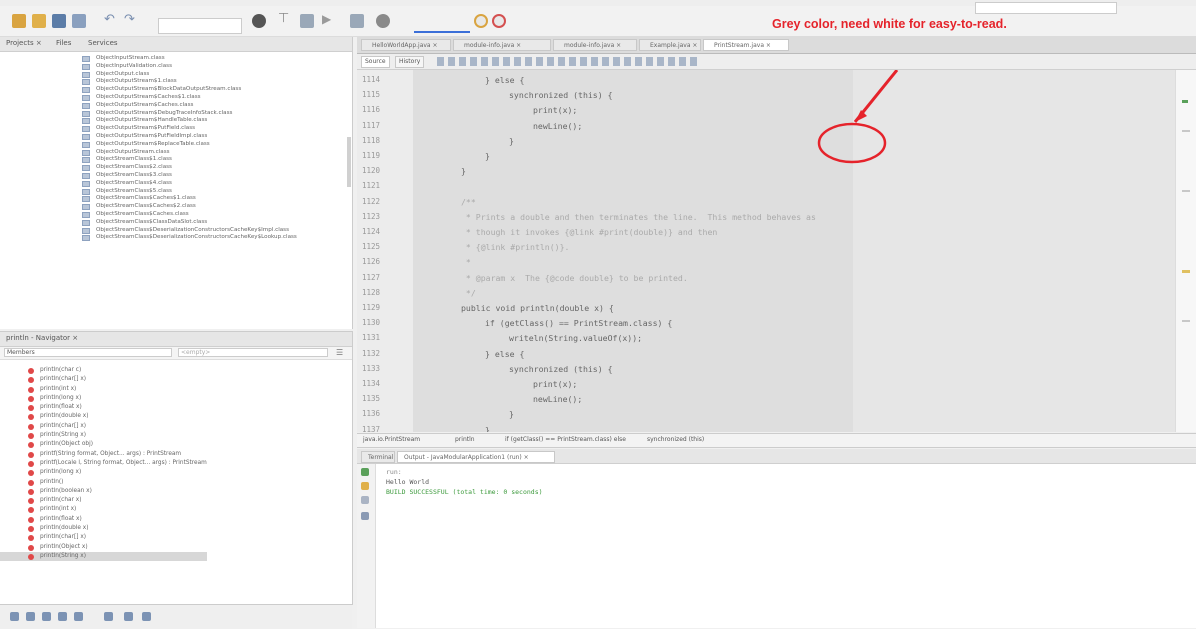  I want to click on tab-projects: Projects ×, so click(24, 43).